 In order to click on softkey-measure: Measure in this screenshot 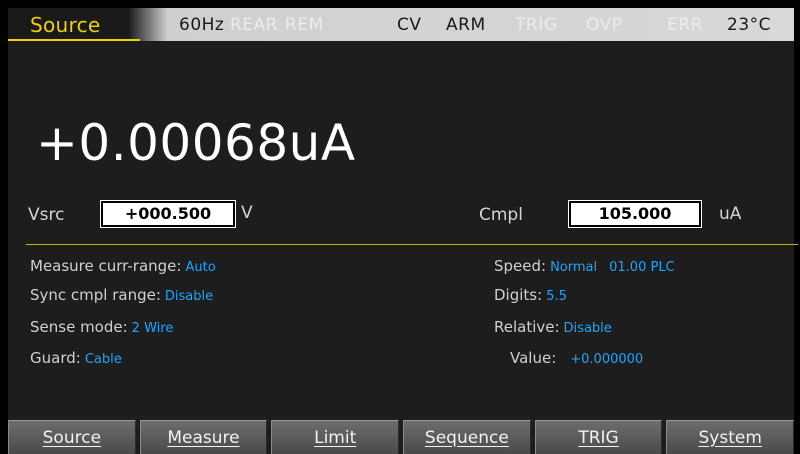, I will do `click(203, 437)`.